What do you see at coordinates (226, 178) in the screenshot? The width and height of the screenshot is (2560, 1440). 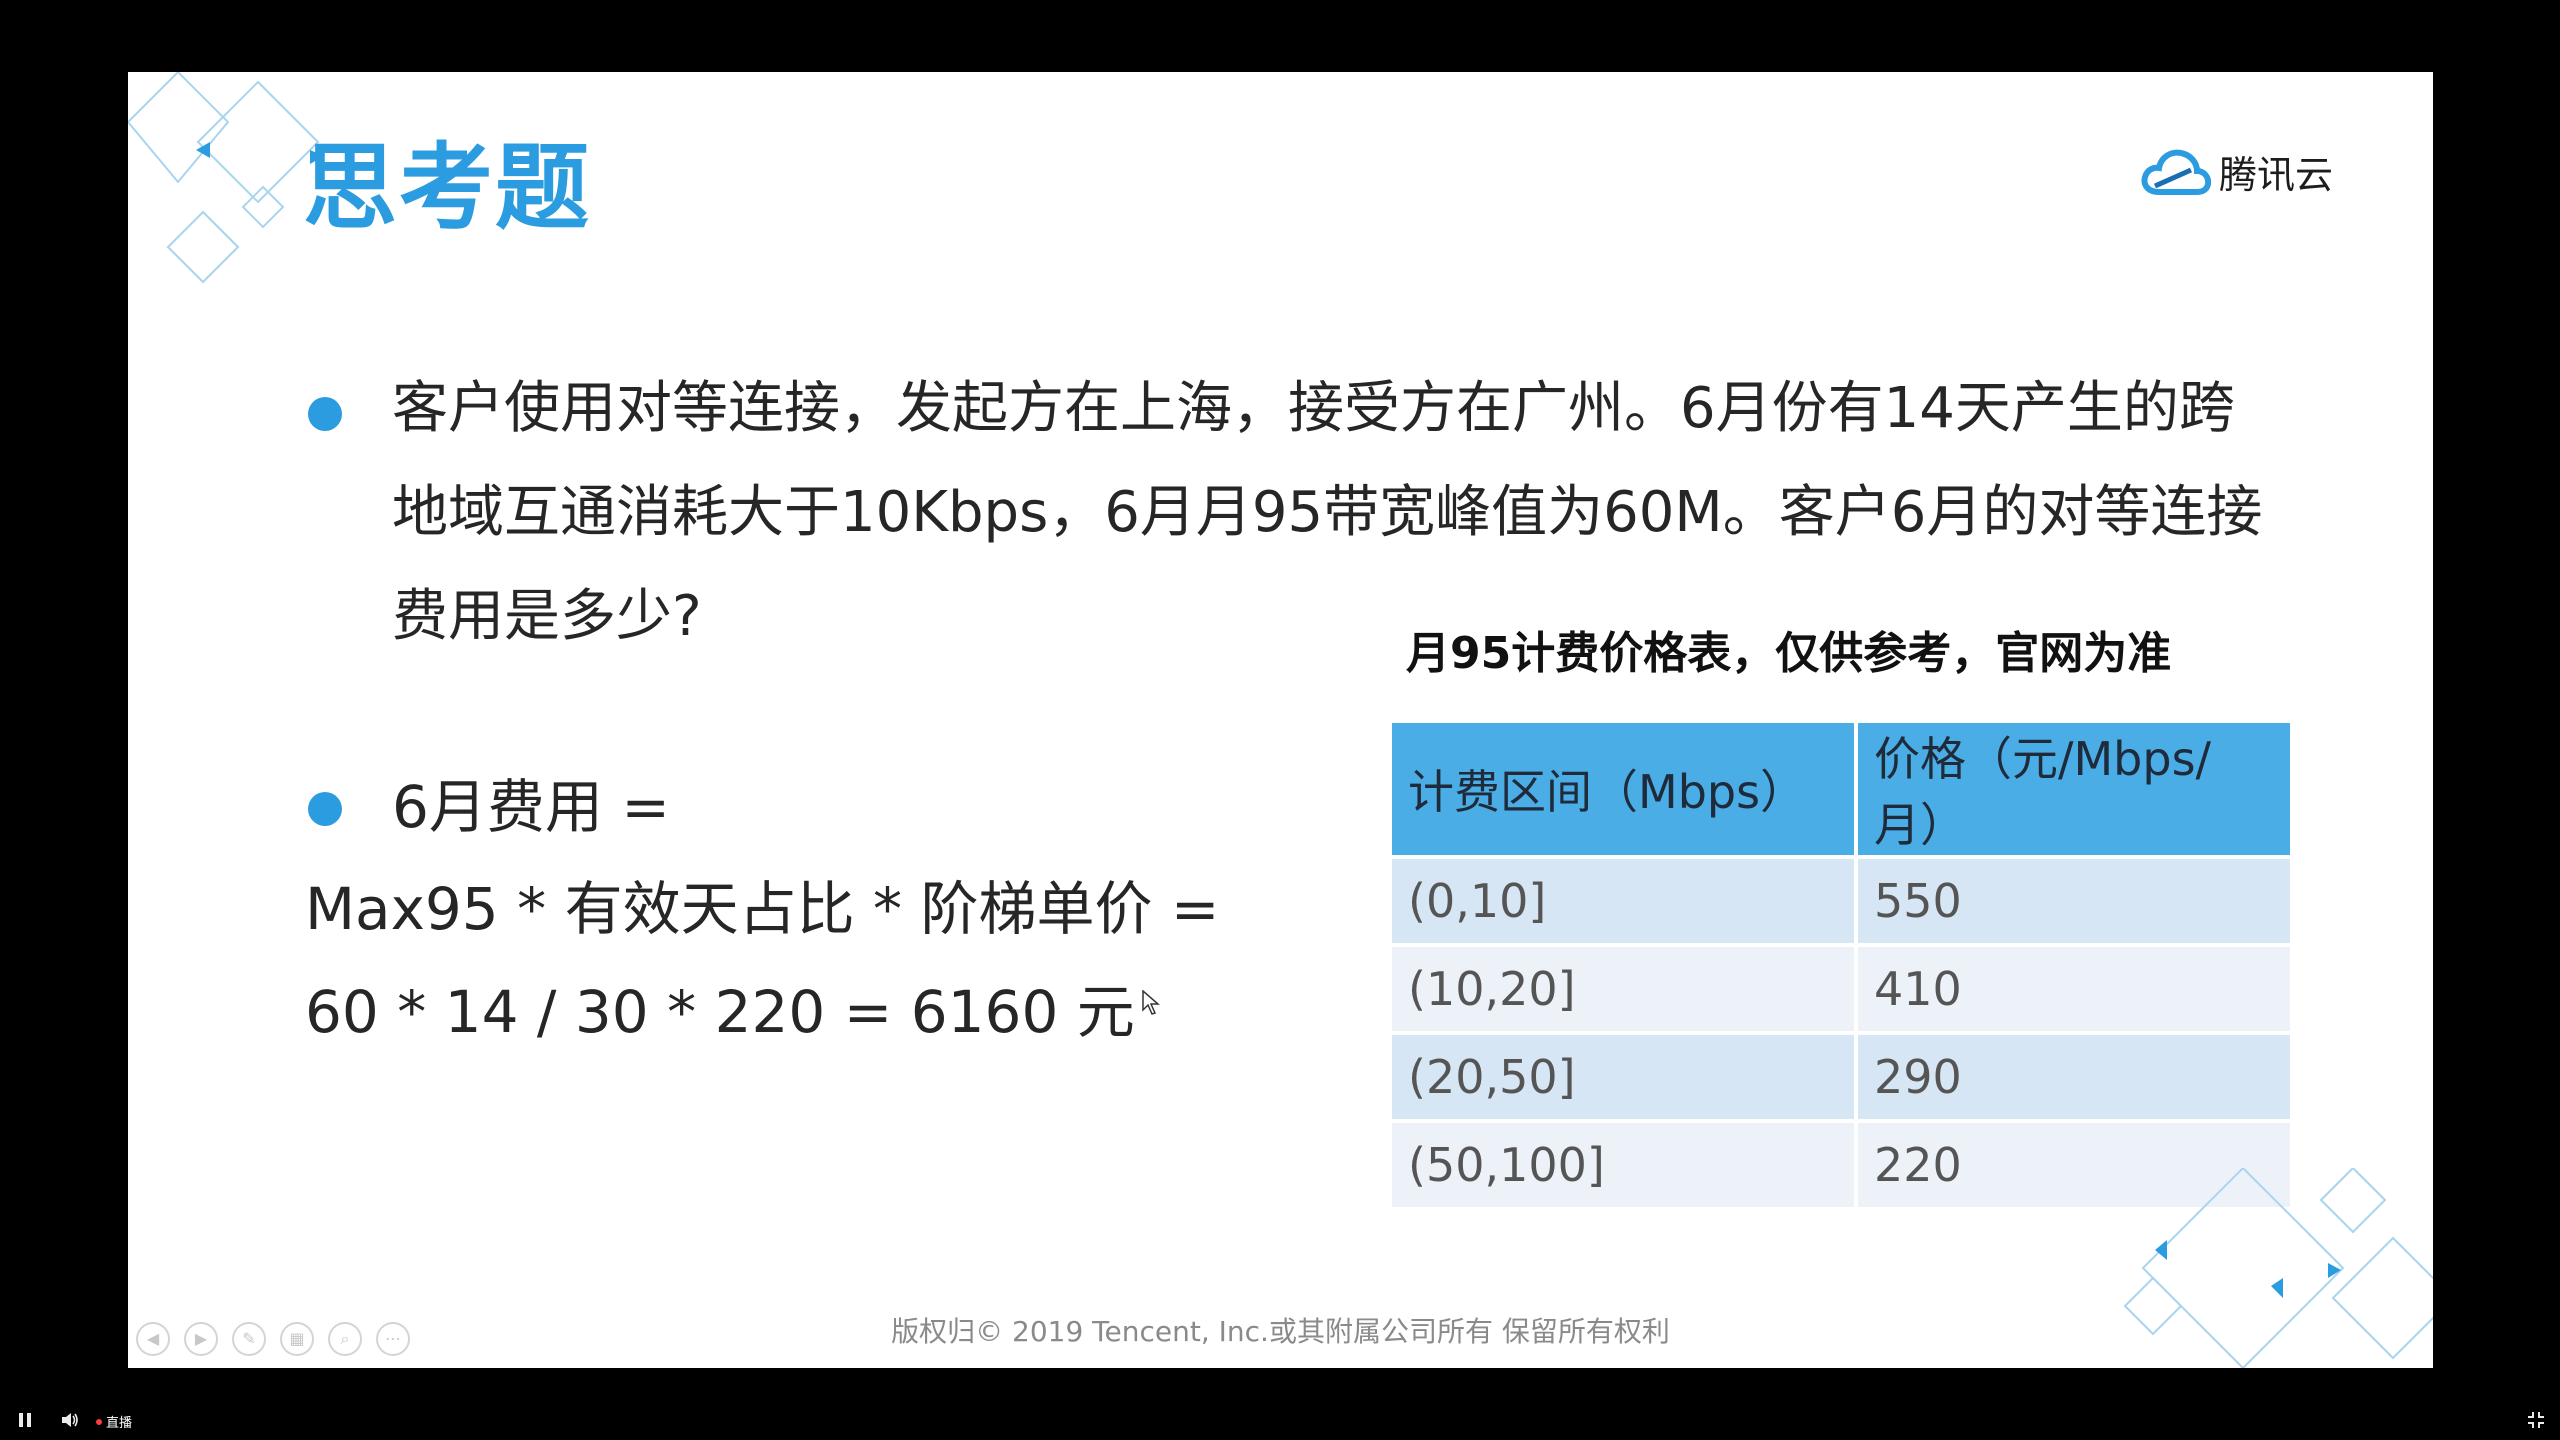 I see `decorative-diamonds-top-left` at bounding box center [226, 178].